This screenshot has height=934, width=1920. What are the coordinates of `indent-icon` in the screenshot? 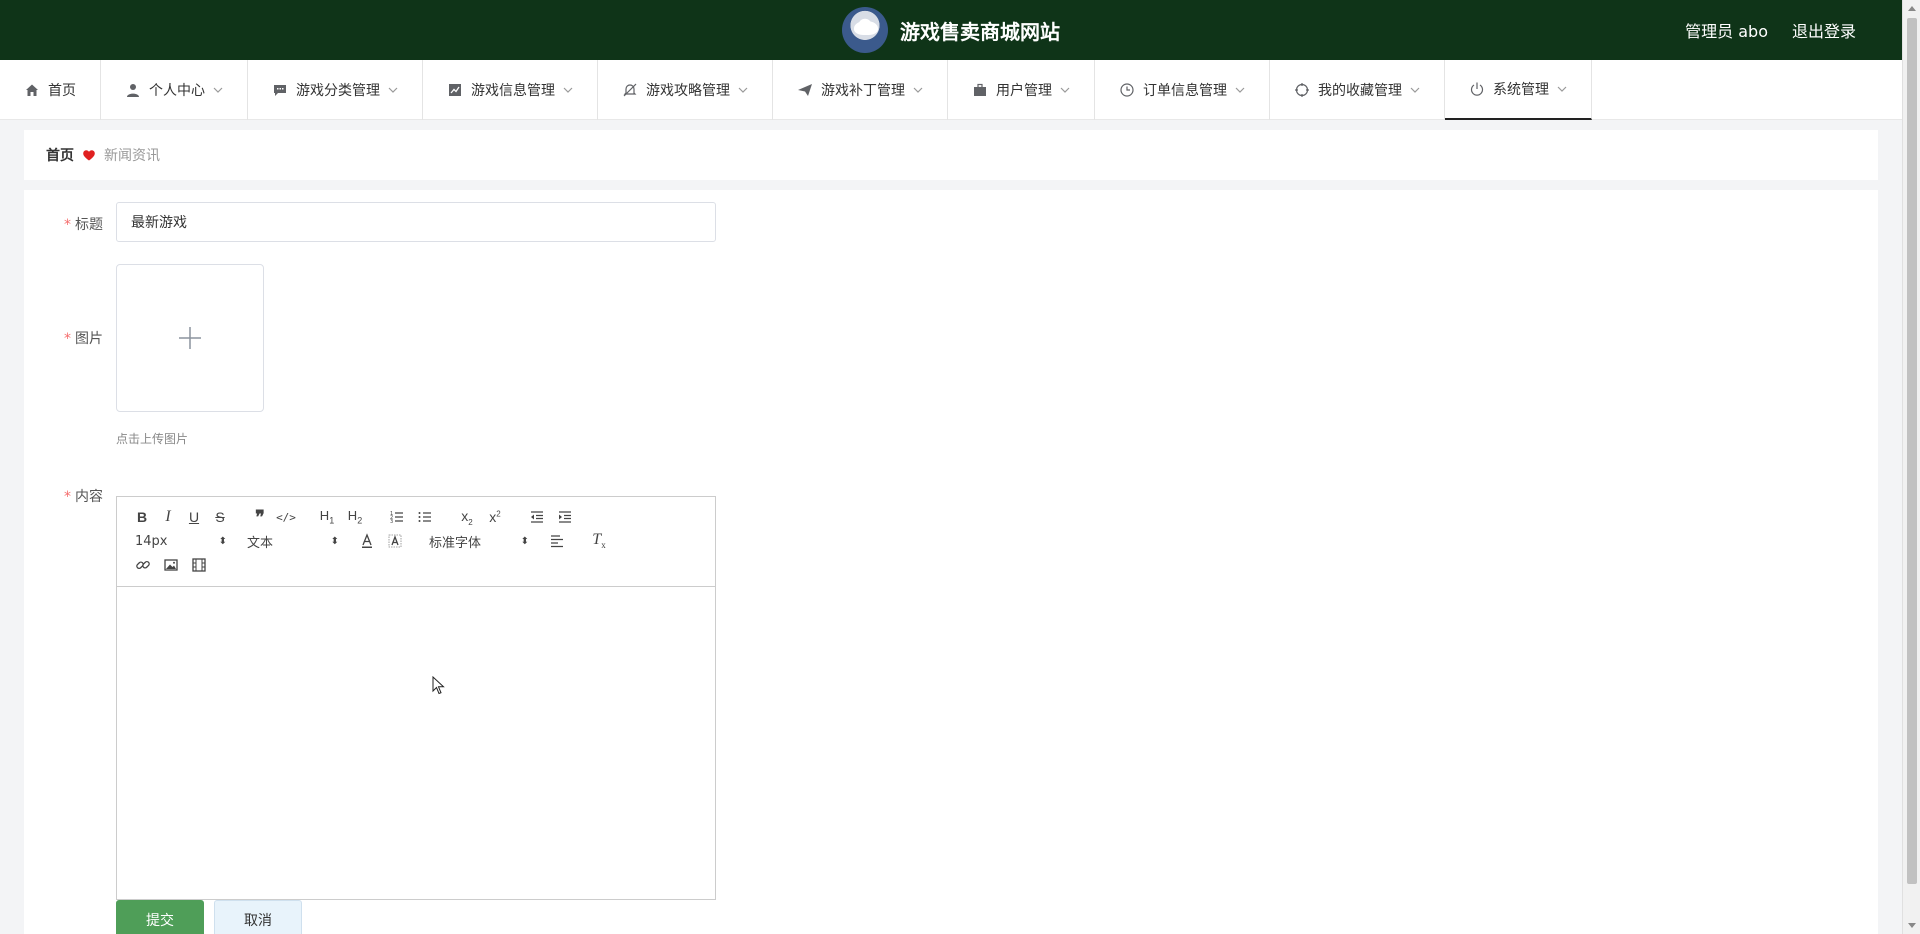 It's located at (565, 517).